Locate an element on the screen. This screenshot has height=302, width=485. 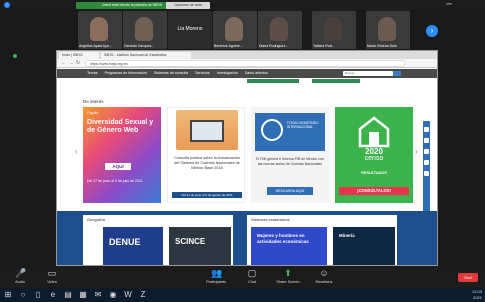
site-search-input: Buscar is located at coordinates (368, 73).